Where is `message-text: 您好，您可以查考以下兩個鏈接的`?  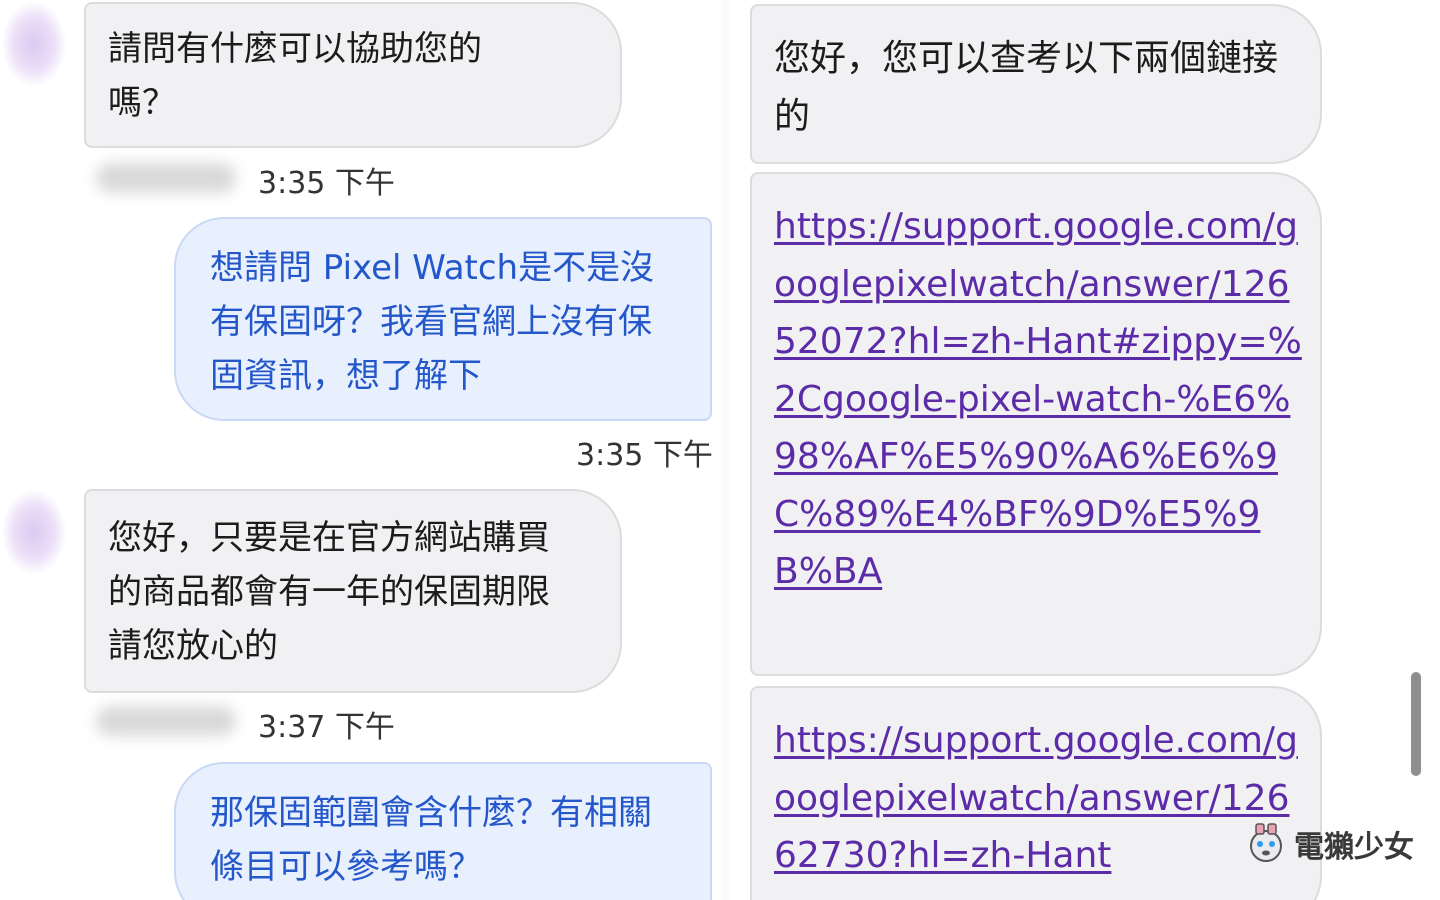 message-text: 您好，您可以查考以下兩個鏈接的 is located at coordinates (1026, 87).